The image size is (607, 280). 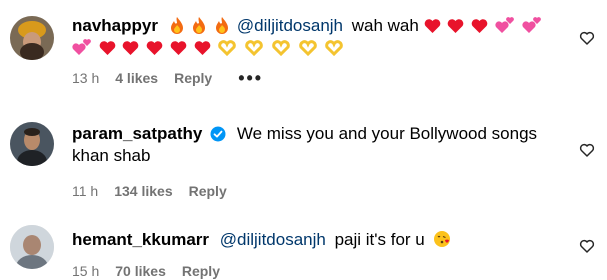 I want to click on face-blowing-kiss-icon, so click(x=442, y=239).